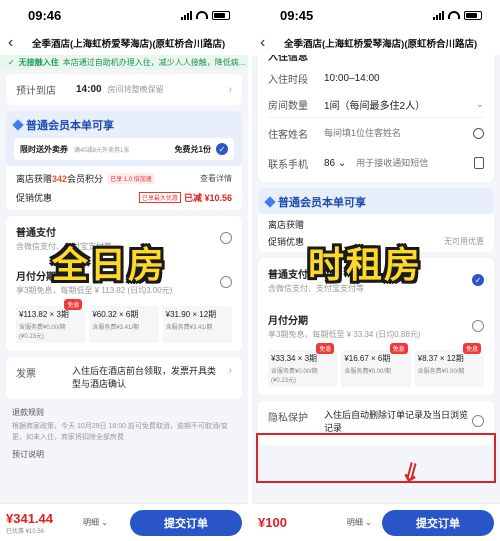 This screenshot has width=500, height=541. I want to click on installment-plan: 免息 ¥16.67 × 6期 含服务费¥0.00/期, so click(376, 365).